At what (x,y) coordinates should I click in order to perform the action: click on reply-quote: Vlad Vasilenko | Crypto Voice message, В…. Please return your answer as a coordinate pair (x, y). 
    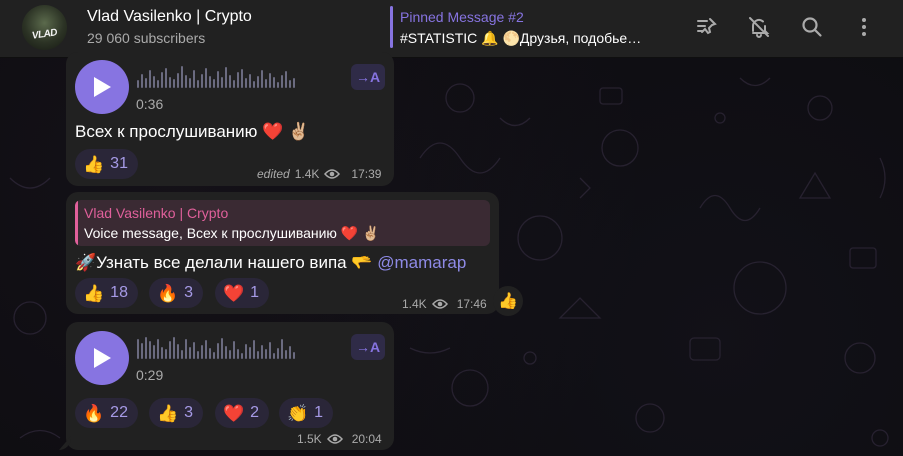
    Looking at the image, I should click on (282, 223).